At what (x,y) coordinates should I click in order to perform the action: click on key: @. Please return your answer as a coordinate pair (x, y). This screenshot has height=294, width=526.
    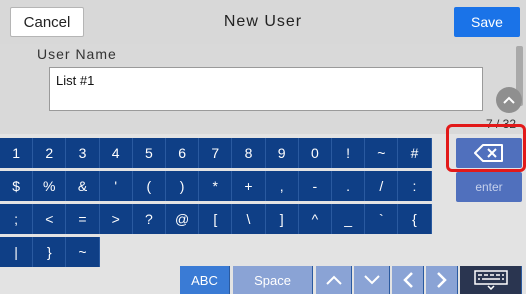
    Looking at the image, I should click on (183, 219).